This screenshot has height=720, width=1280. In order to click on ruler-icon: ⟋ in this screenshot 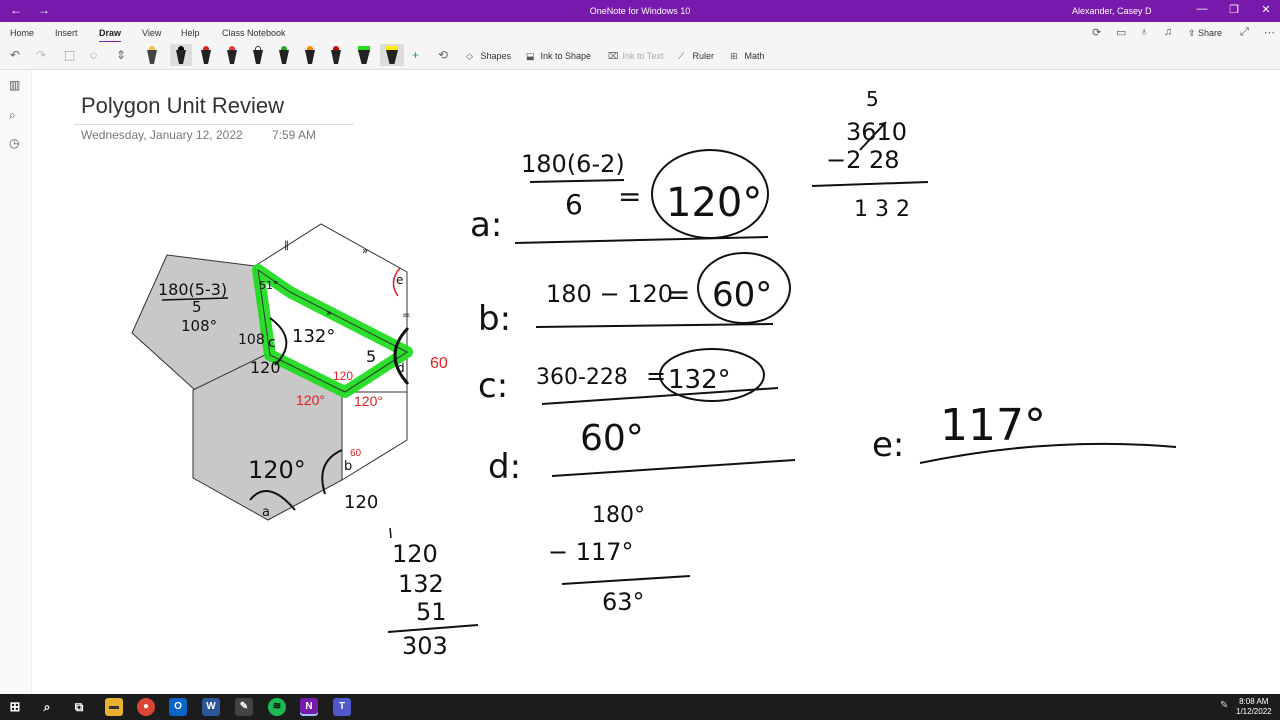, I will do `click(681, 56)`.